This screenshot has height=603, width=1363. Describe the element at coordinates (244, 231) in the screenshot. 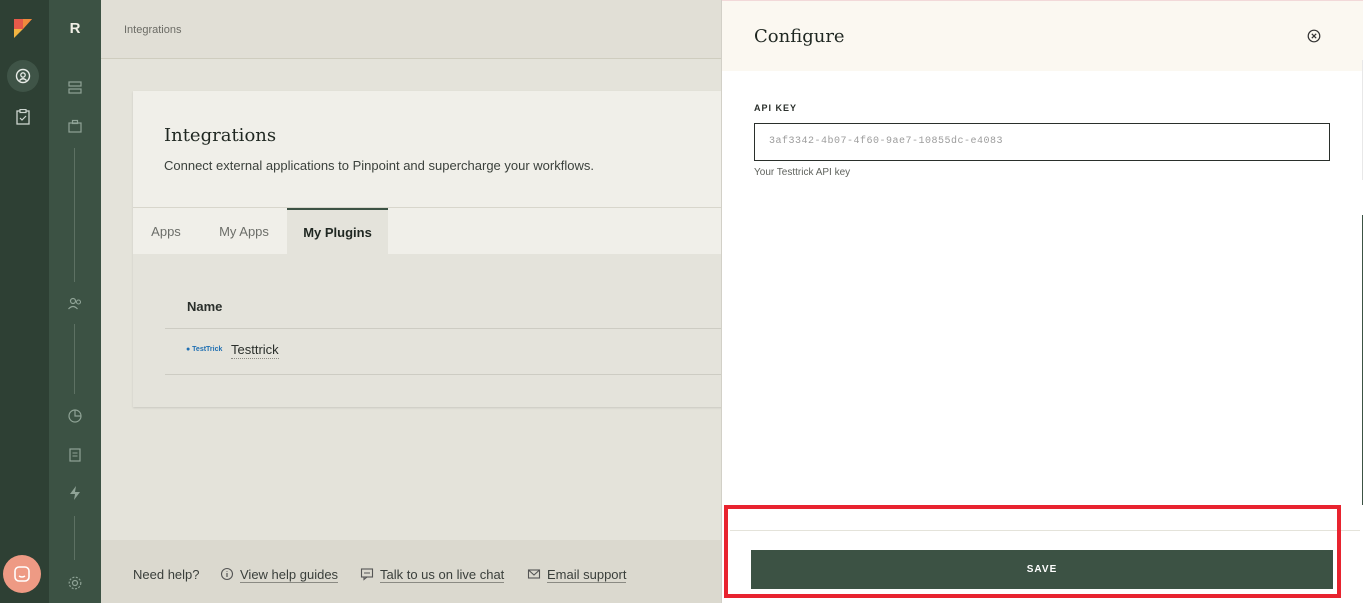

I see `tab-my-apps: My Apps` at that location.